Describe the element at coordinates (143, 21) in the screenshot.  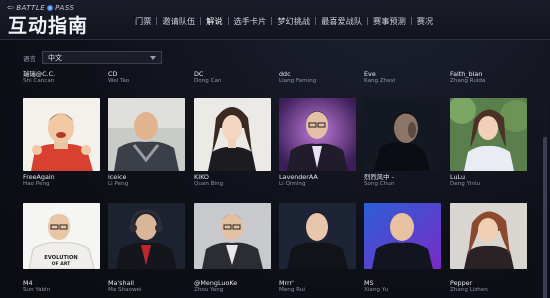
I see `nav-item-tickets: 门票` at that location.